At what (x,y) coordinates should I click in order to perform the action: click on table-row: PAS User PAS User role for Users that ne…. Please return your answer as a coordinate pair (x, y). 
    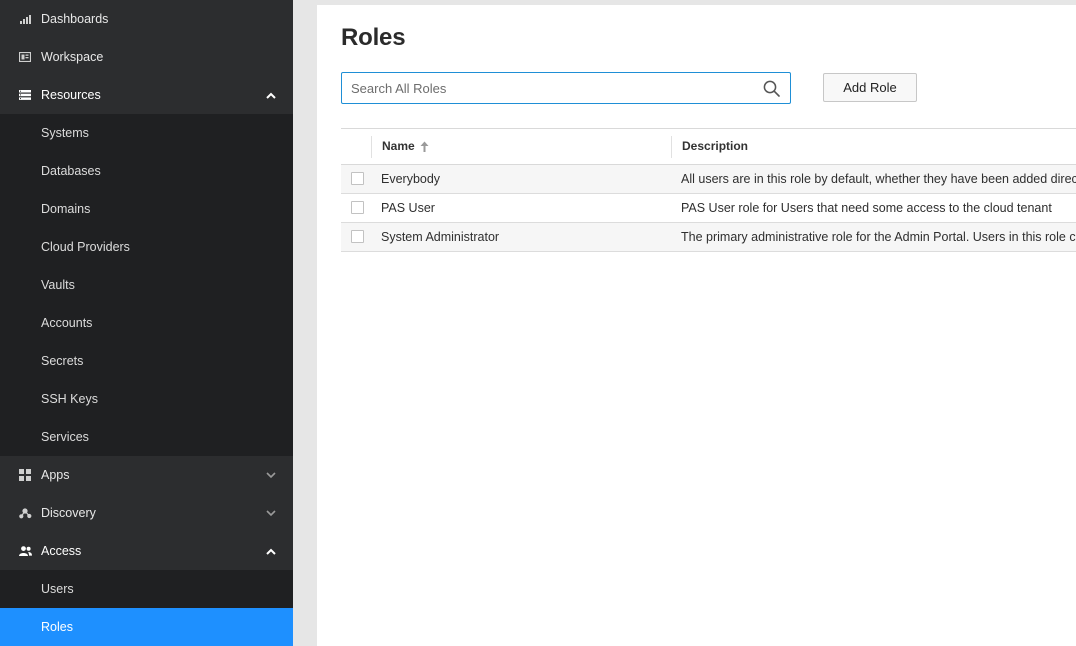
    Looking at the image, I should click on (708, 208).